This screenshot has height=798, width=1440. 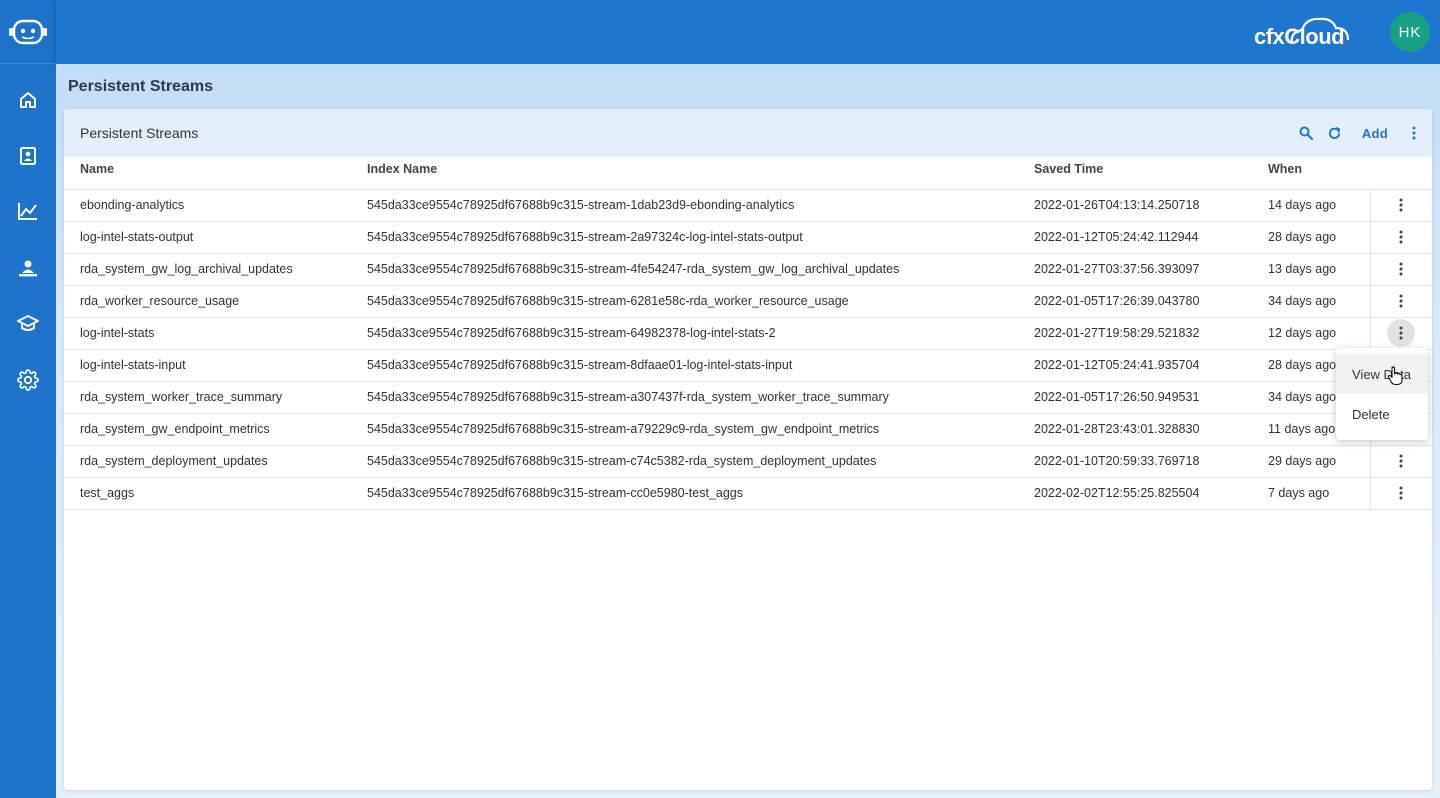 I want to click on add-button: Add, so click(x=1375, y=133).